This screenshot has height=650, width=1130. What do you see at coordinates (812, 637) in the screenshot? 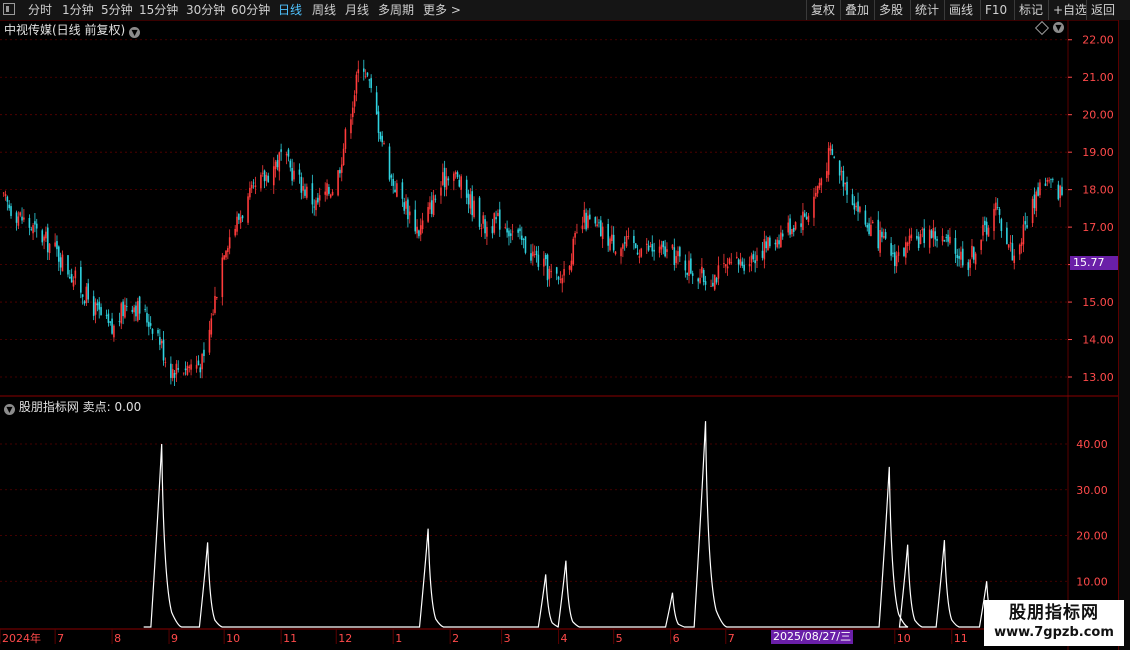
I see `cursor-date-badge: 2025/08/27/三` at bounding box center [812, 637].